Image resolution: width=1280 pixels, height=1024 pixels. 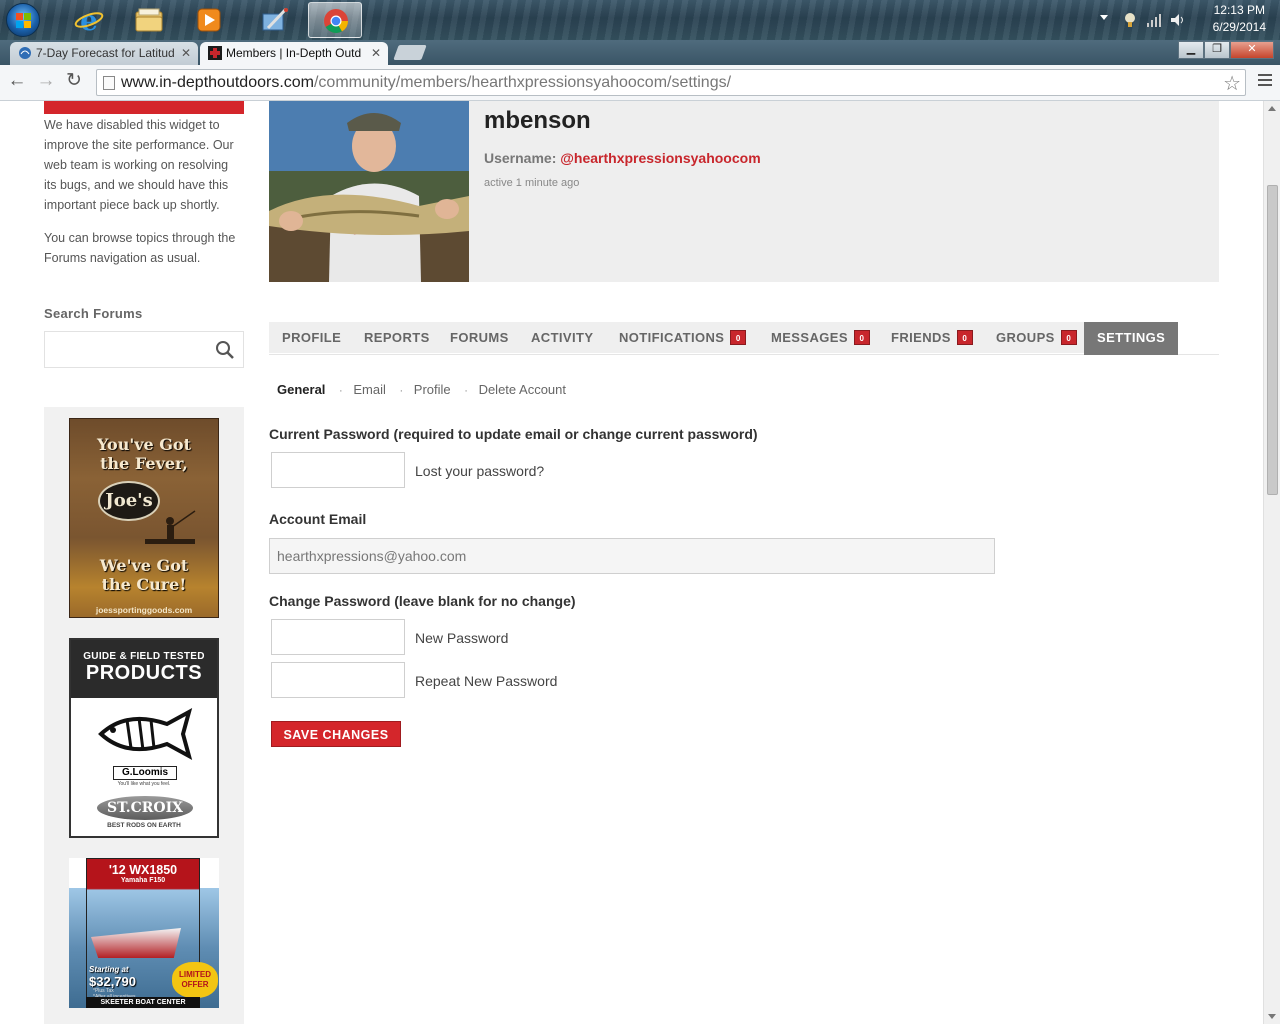 I want to click on reload-icon: ↻, so click(x=74, y=82).